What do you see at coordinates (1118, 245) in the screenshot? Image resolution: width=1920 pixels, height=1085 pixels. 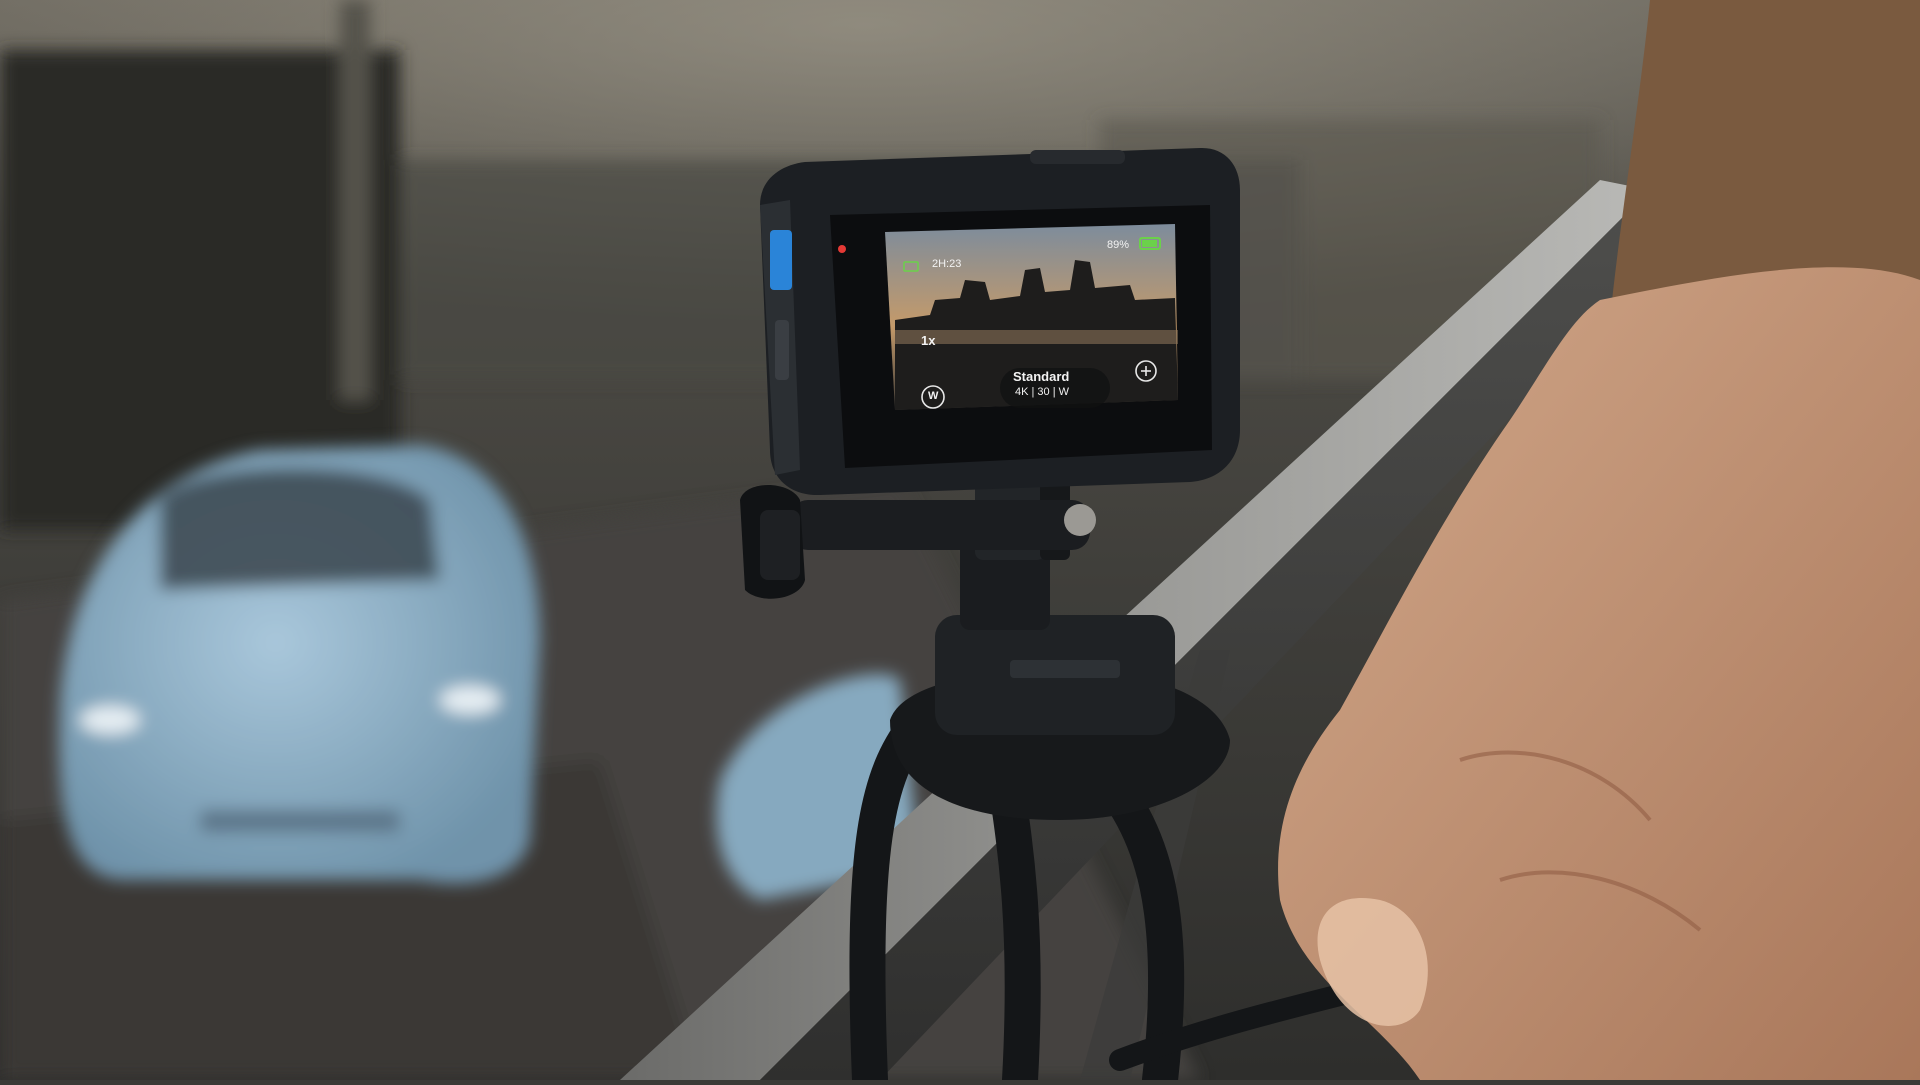 I see `battery-percent-text: 89%` at bounding box center [1118, 245].